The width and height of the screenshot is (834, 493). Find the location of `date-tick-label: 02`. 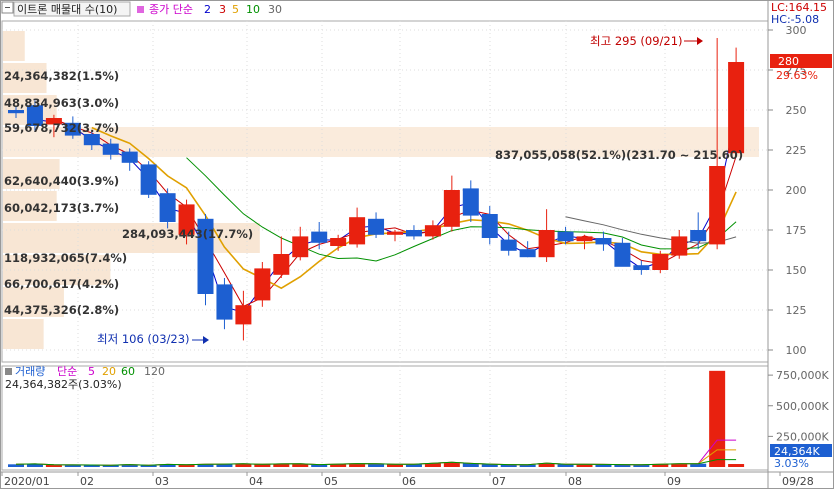

date-tick-label: 02 is located at coordinates (87, 481).